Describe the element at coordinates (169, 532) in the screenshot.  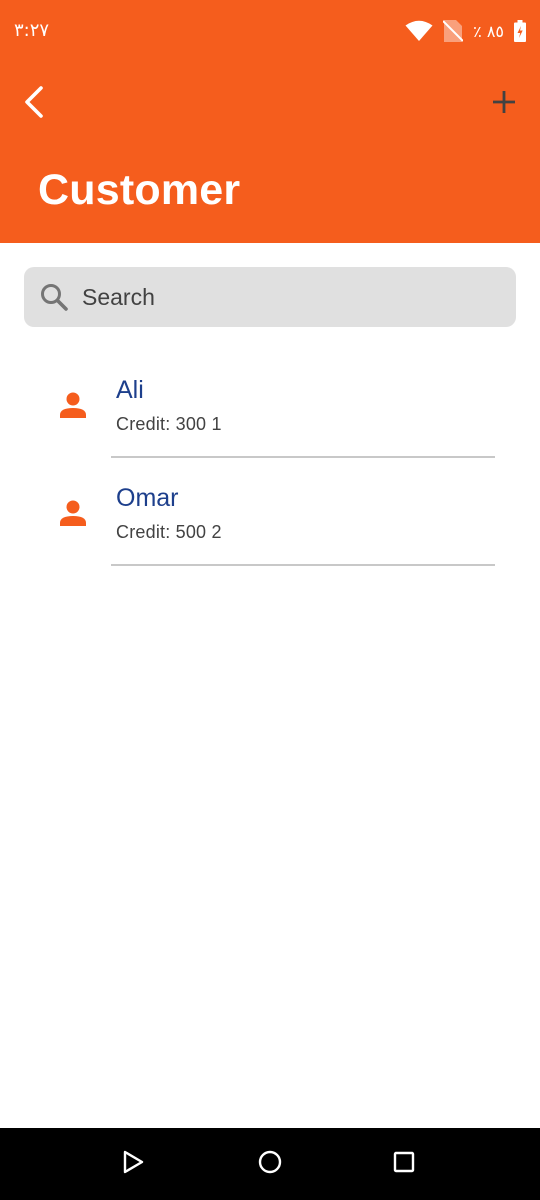
I see `customer-credit: Credit: 500 2` at that location.